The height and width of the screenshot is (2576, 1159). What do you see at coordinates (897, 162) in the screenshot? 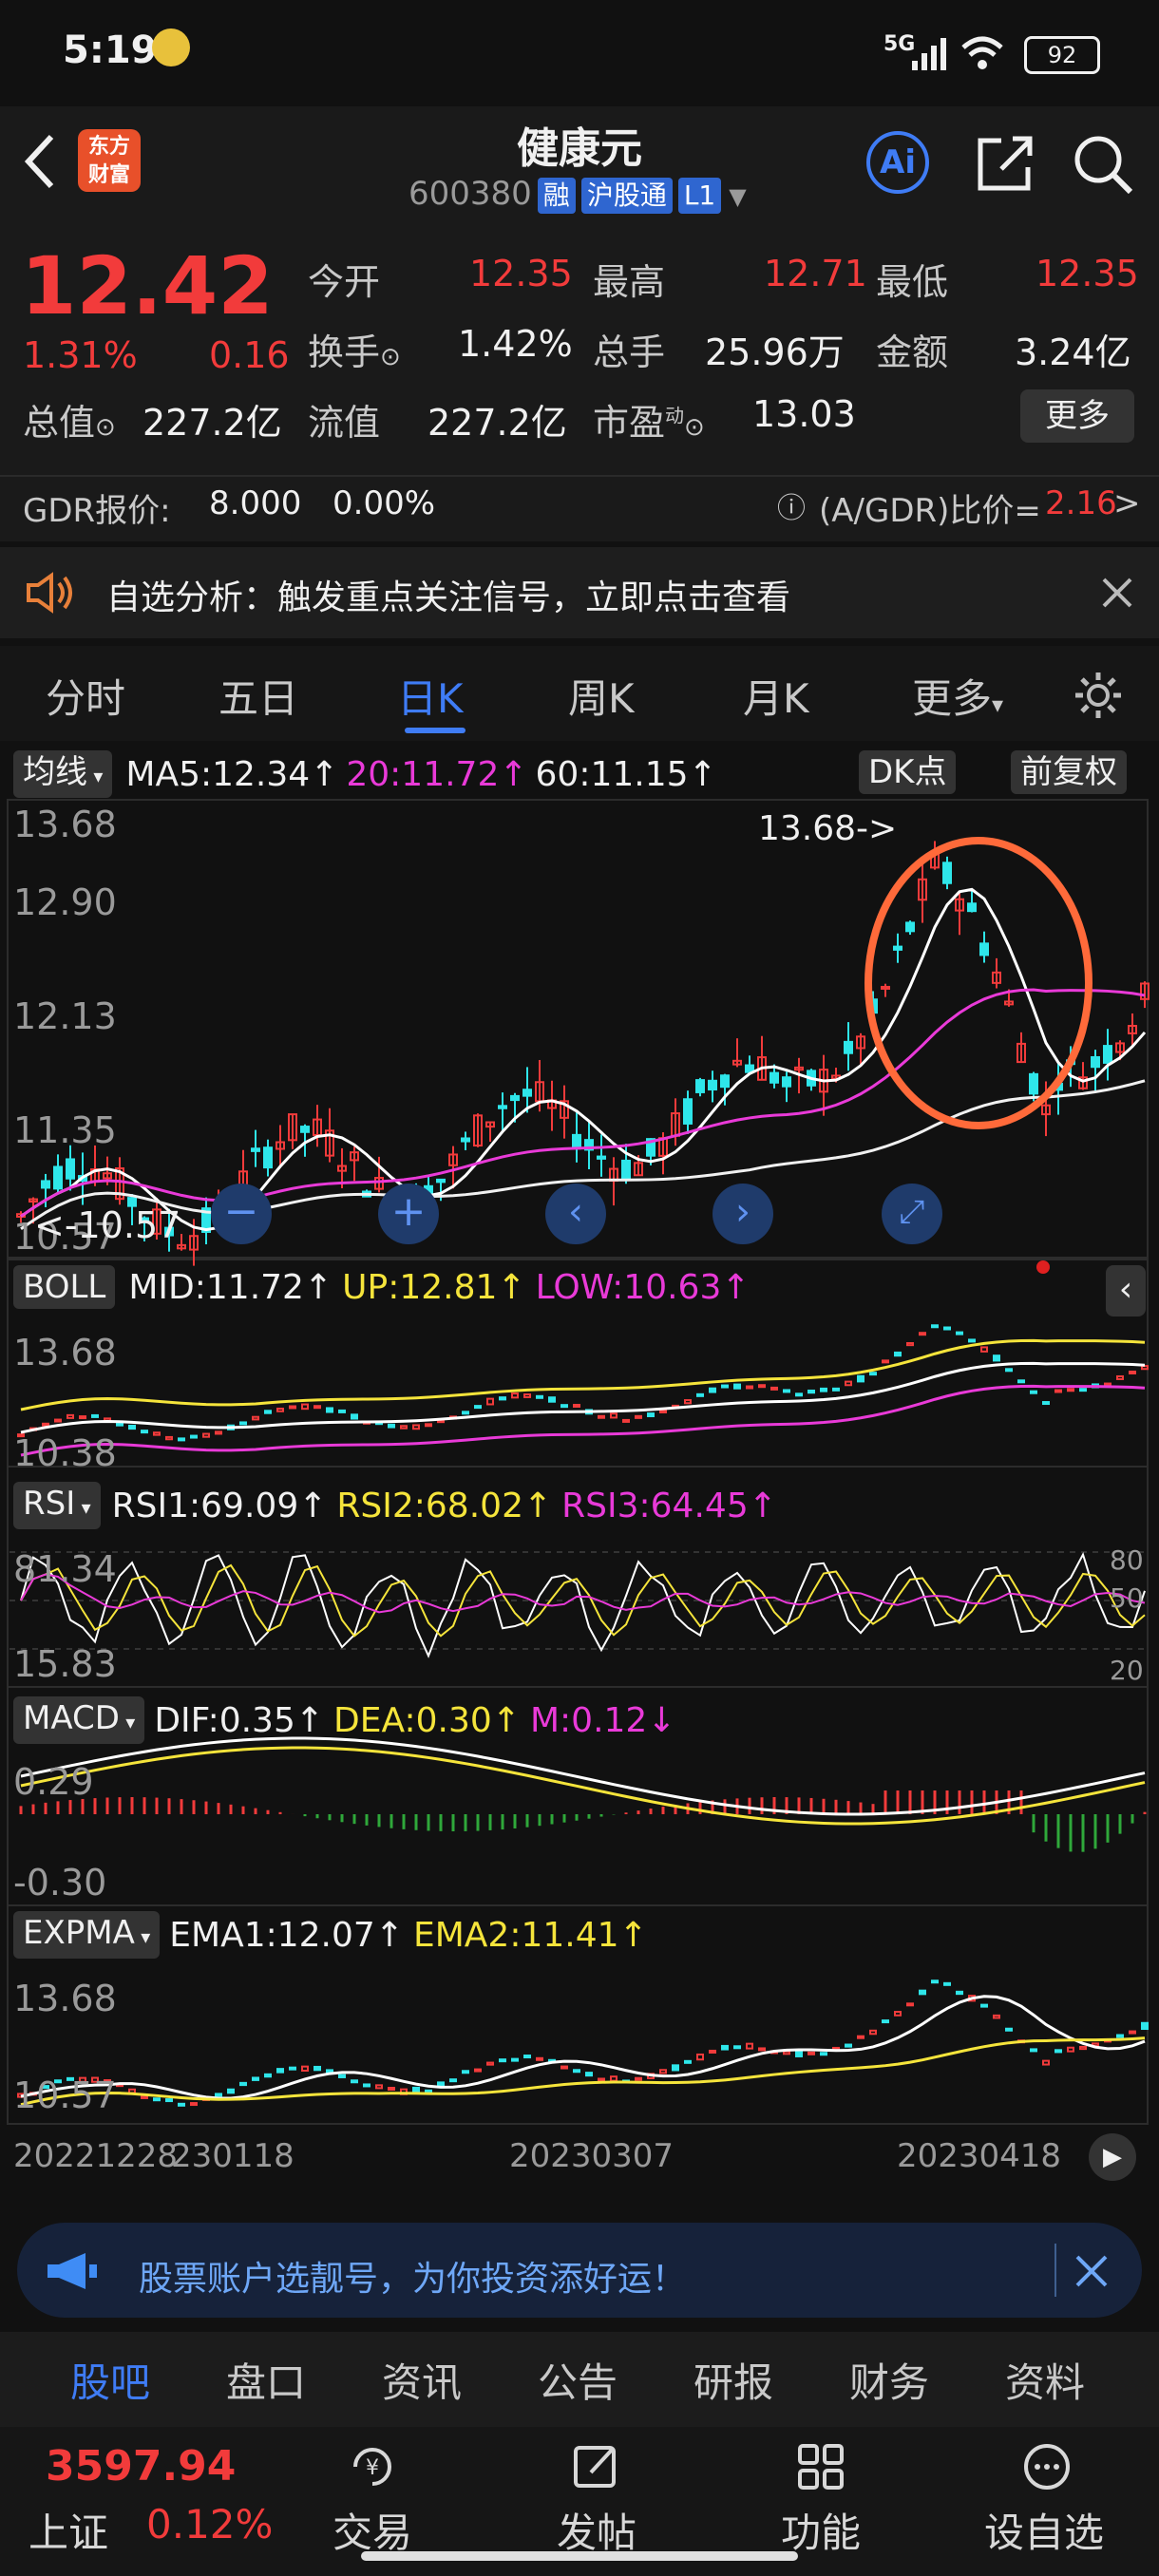
I see `ai-button: Ai` at bounding box center [897, 162].